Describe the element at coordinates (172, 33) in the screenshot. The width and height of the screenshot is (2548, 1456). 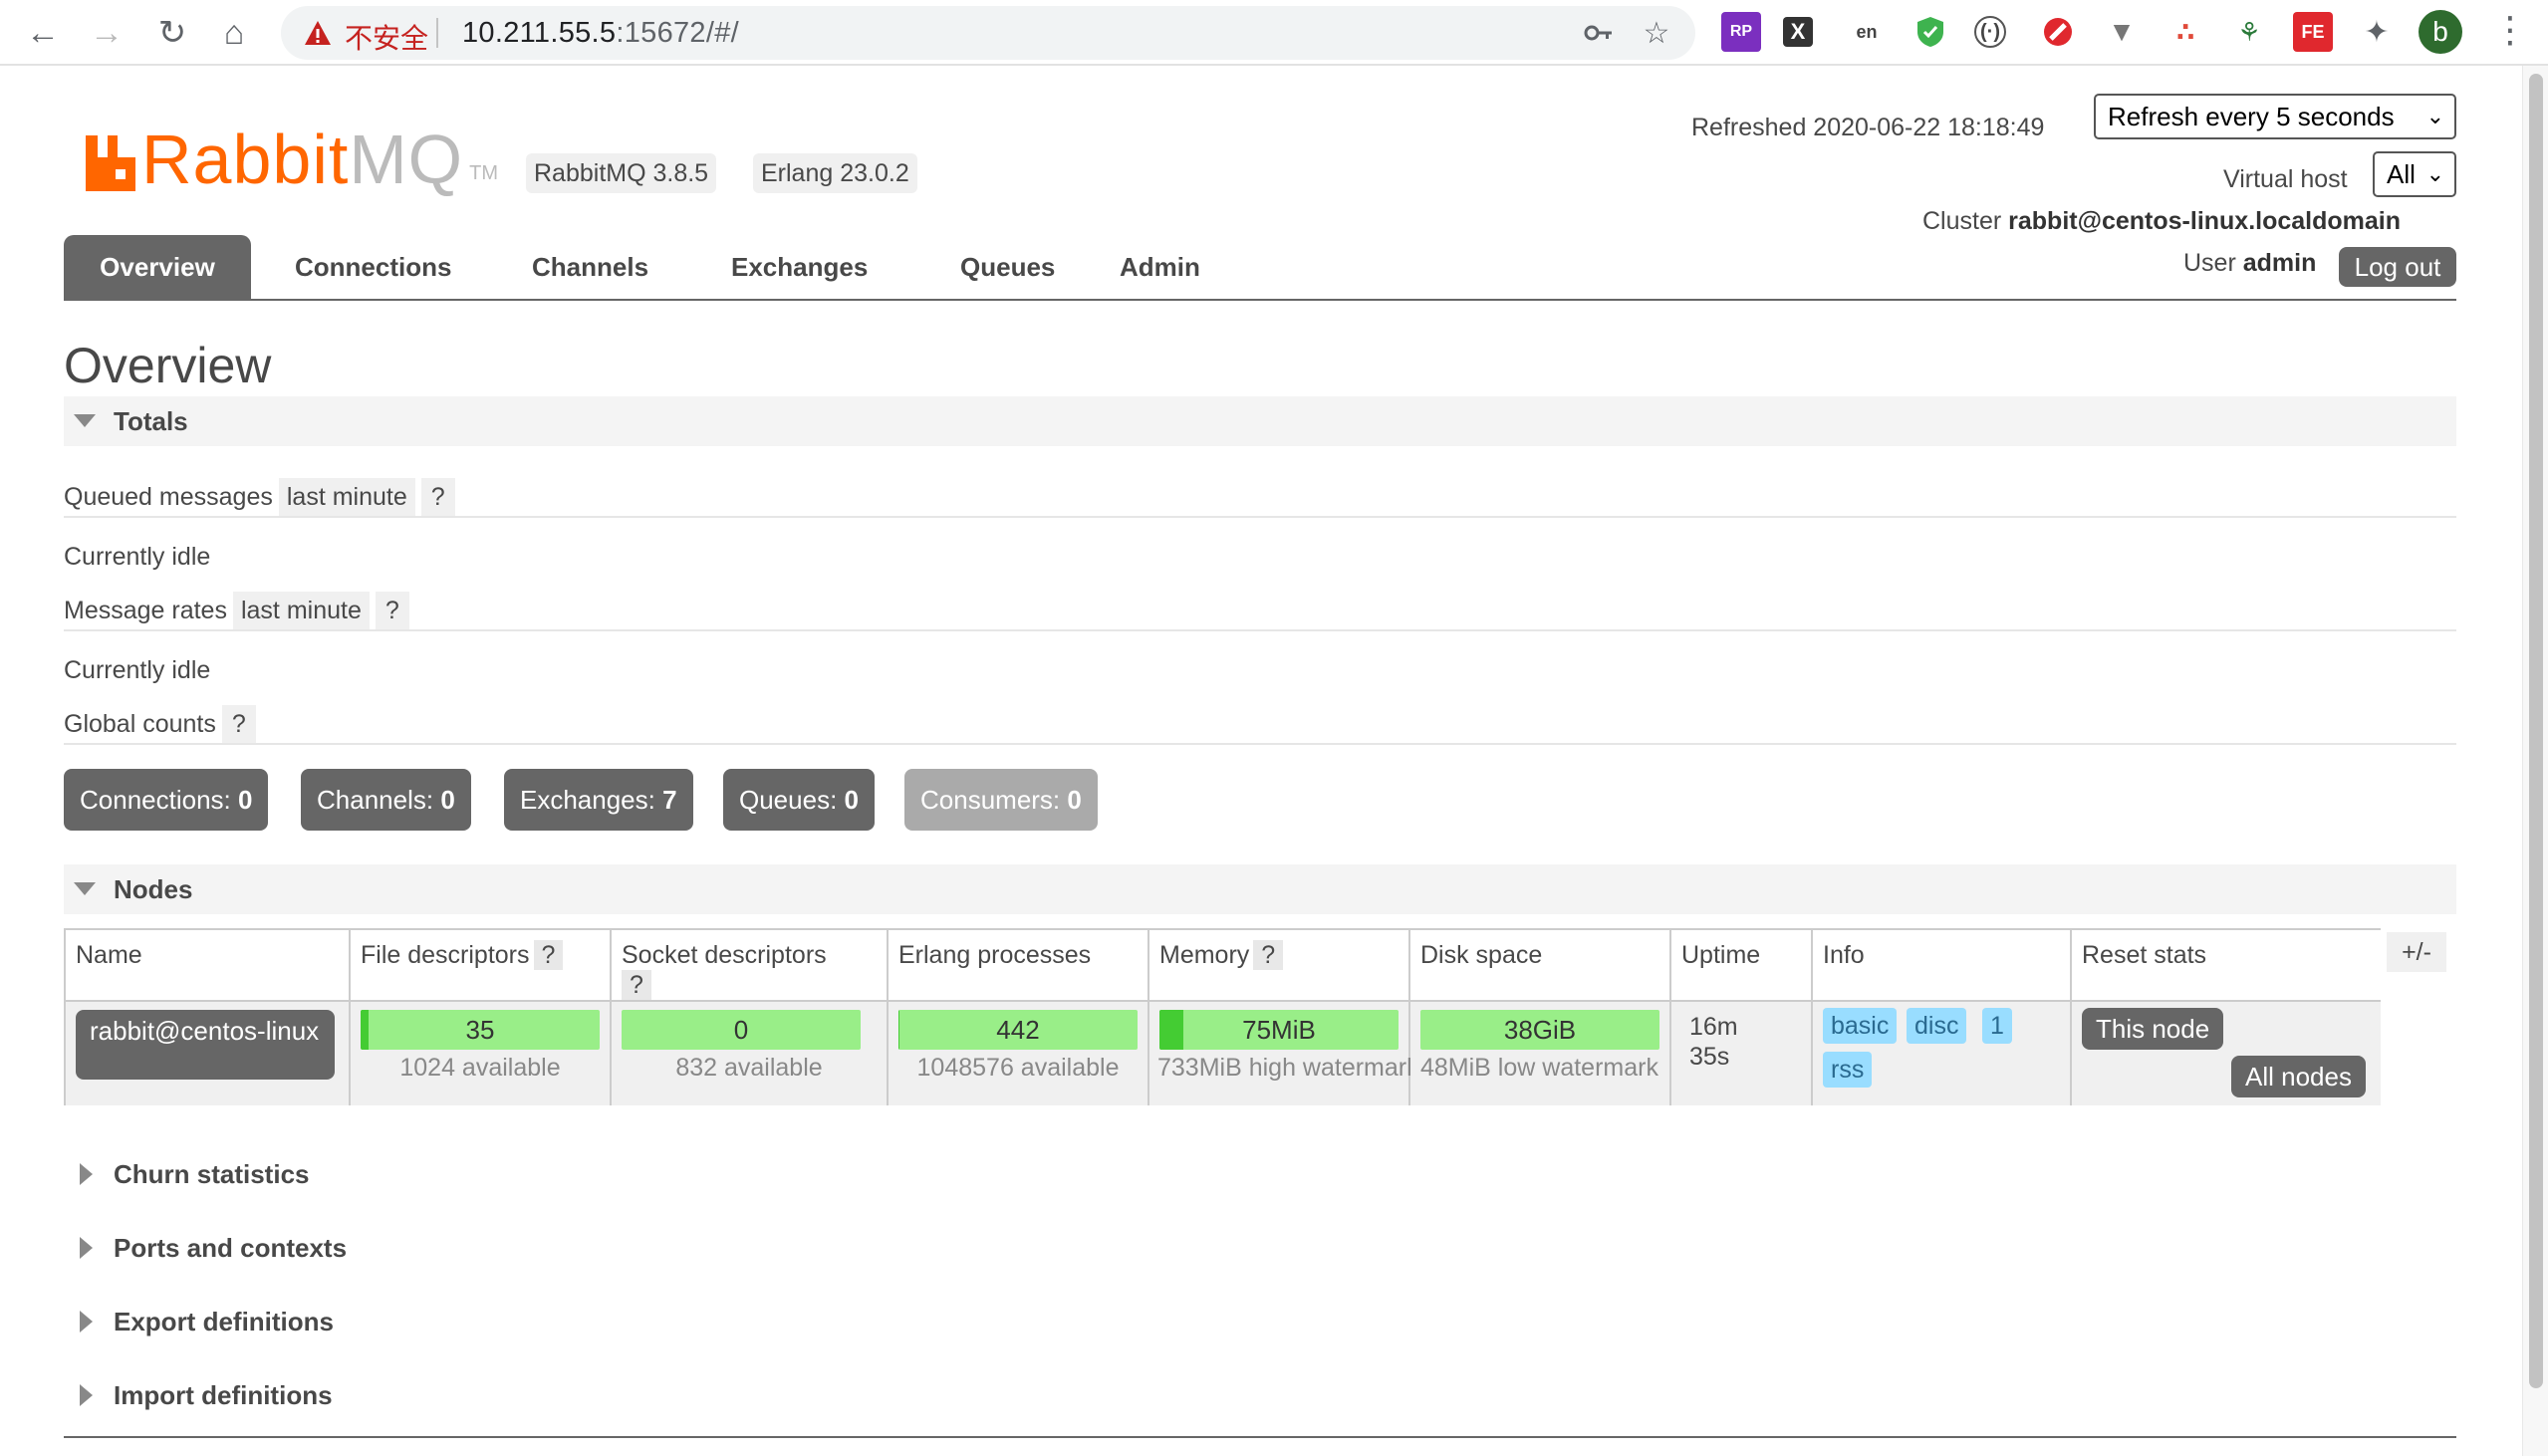
I see `reload-icon: ↻` at that location.